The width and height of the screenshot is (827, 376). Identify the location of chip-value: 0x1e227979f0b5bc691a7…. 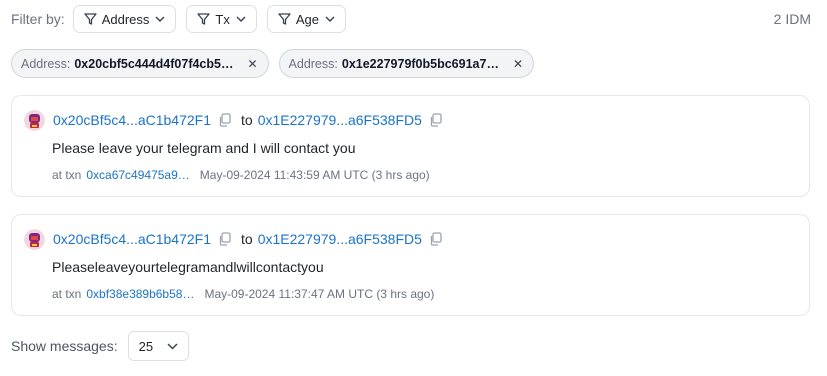
(420, 63).